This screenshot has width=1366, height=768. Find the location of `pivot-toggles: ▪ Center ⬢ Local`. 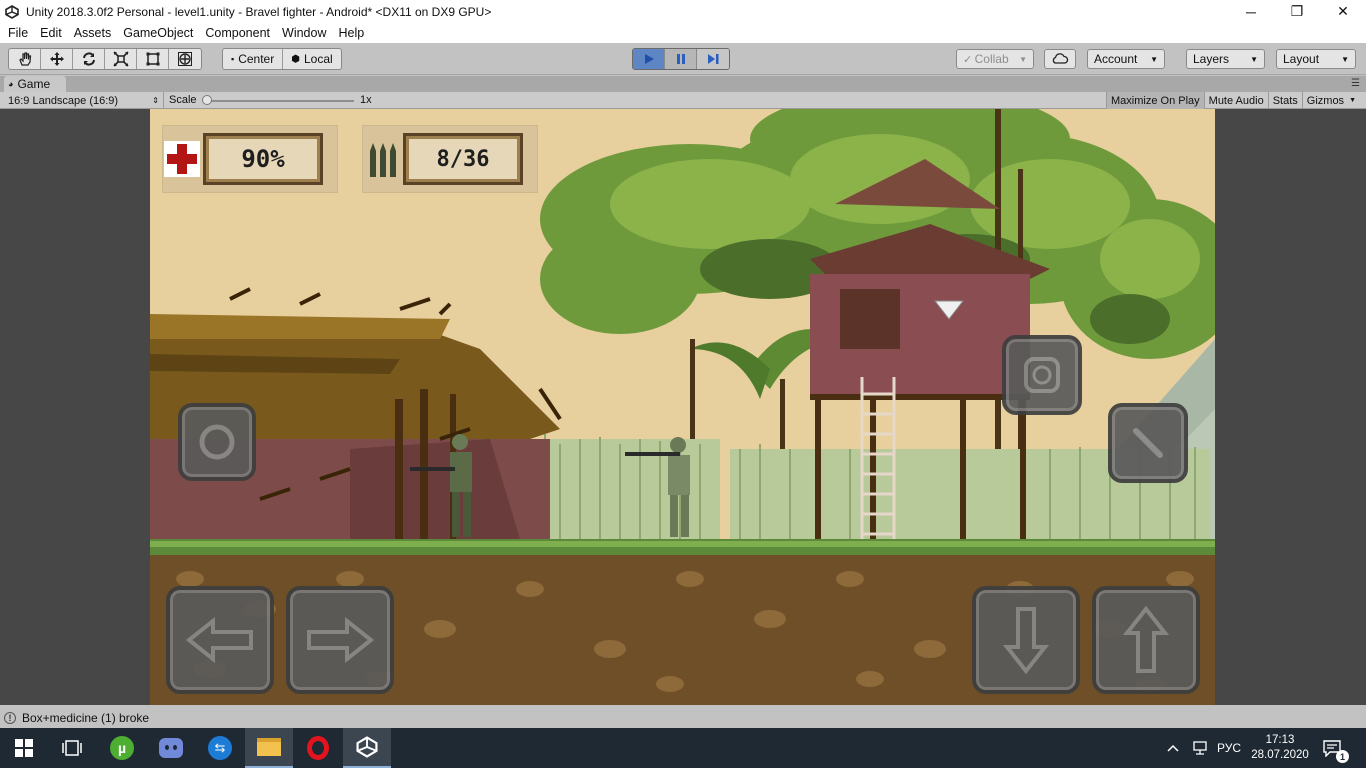

pivot-toggles: ▪ Center ⬢ Local is located at coordinates (282, 59).